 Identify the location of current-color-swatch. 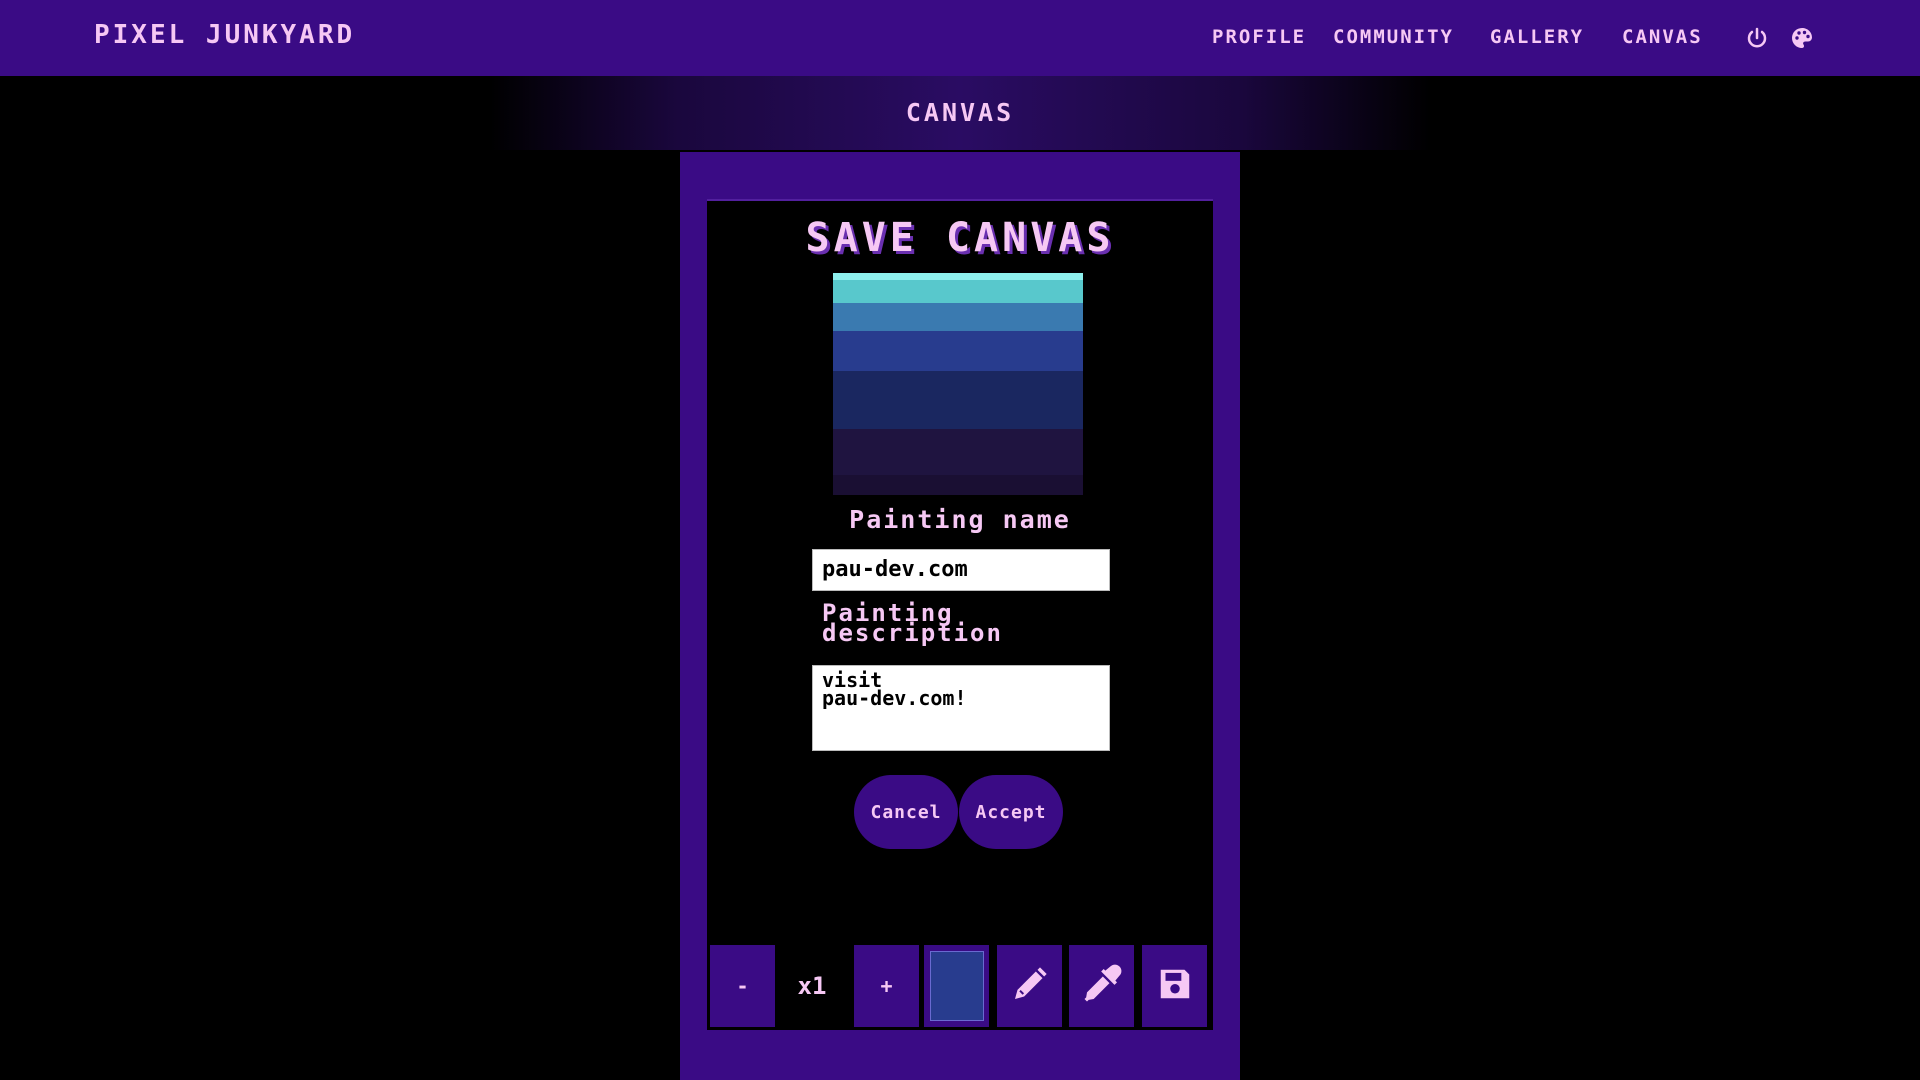
(956, 986).